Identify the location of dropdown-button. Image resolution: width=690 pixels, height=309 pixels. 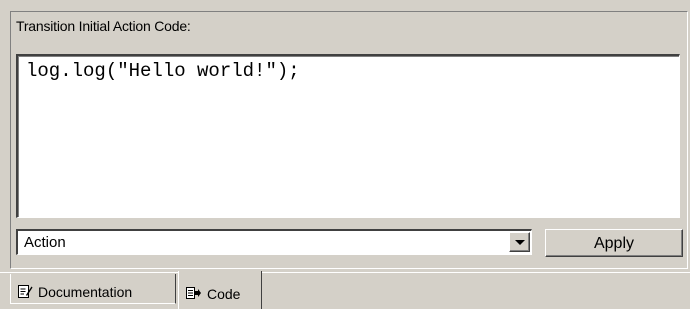
(519, 242).